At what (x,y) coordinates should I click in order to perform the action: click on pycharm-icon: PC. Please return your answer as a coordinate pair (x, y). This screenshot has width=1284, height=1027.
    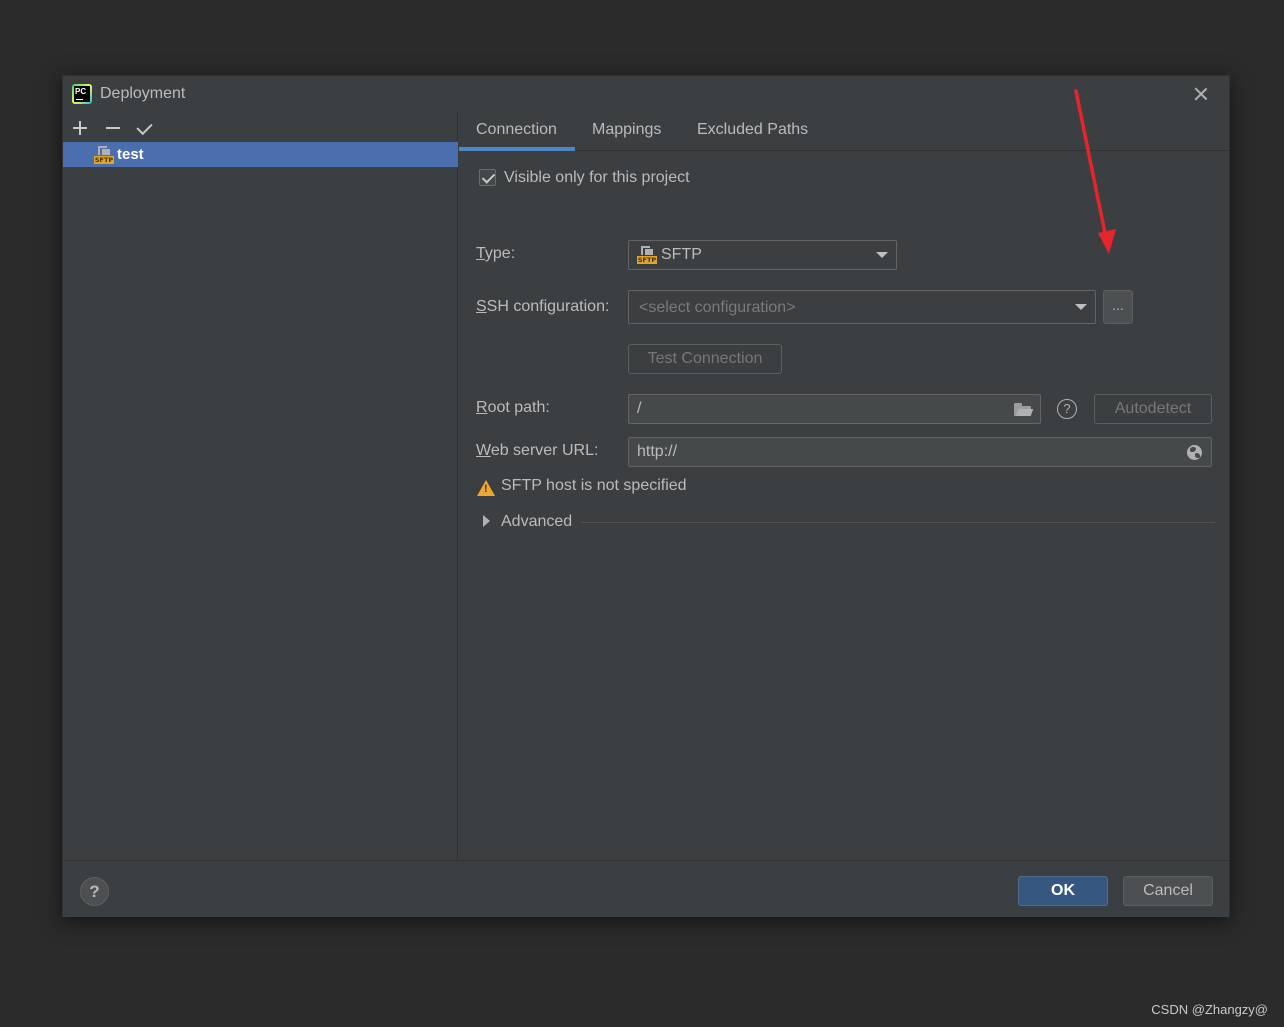
    Looking at the image, I should click on (82, 94).